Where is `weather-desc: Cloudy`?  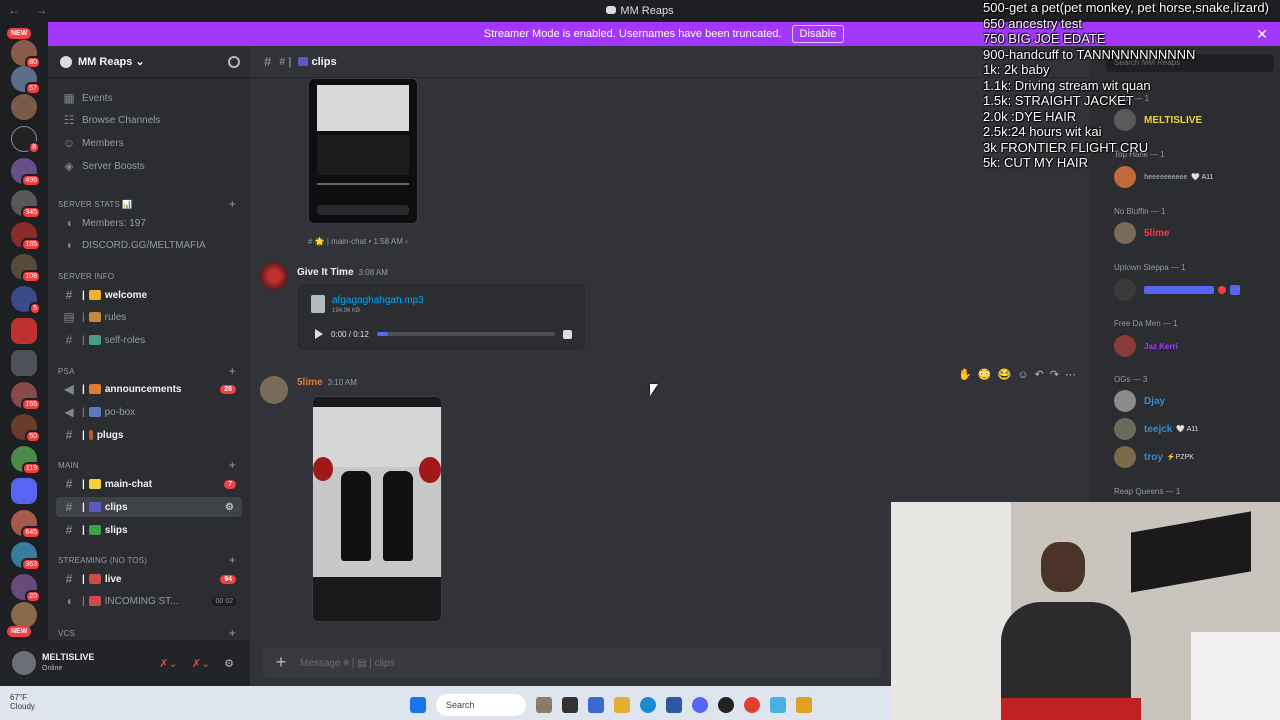 weather-desc: Cloudy is located at coordinates (22, 706).